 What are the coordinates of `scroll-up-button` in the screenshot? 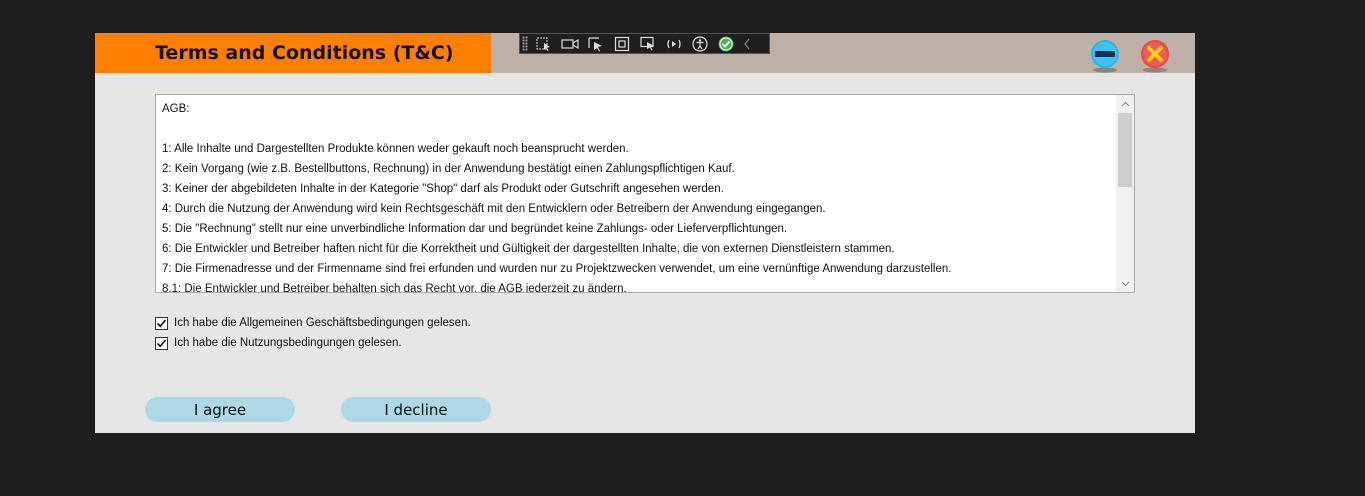 It's located at (1125, 103).